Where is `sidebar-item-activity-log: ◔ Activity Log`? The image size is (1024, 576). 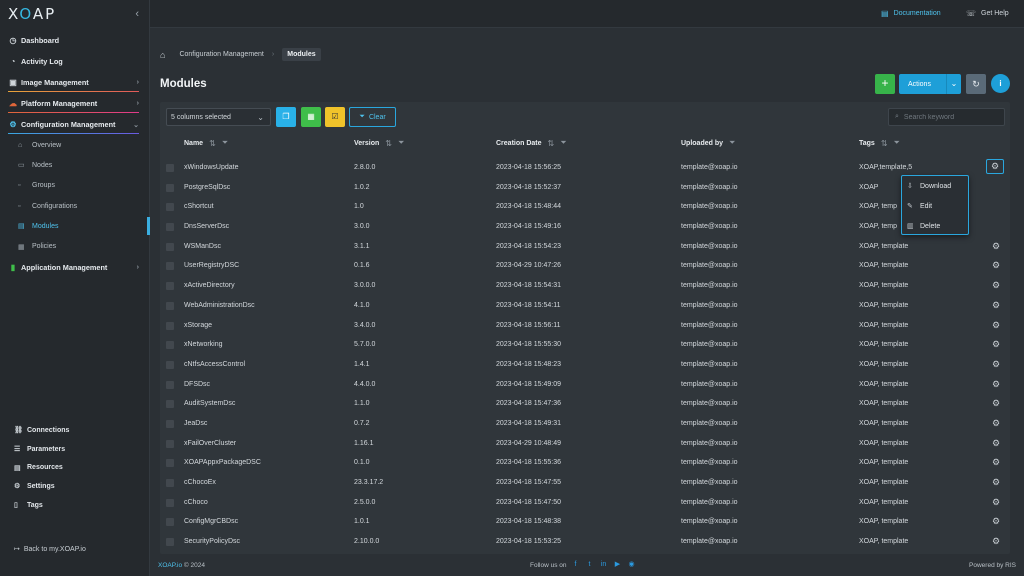 sidebar-item-activity-log: ◔ Activity Log is located at coordinates (74, 61).